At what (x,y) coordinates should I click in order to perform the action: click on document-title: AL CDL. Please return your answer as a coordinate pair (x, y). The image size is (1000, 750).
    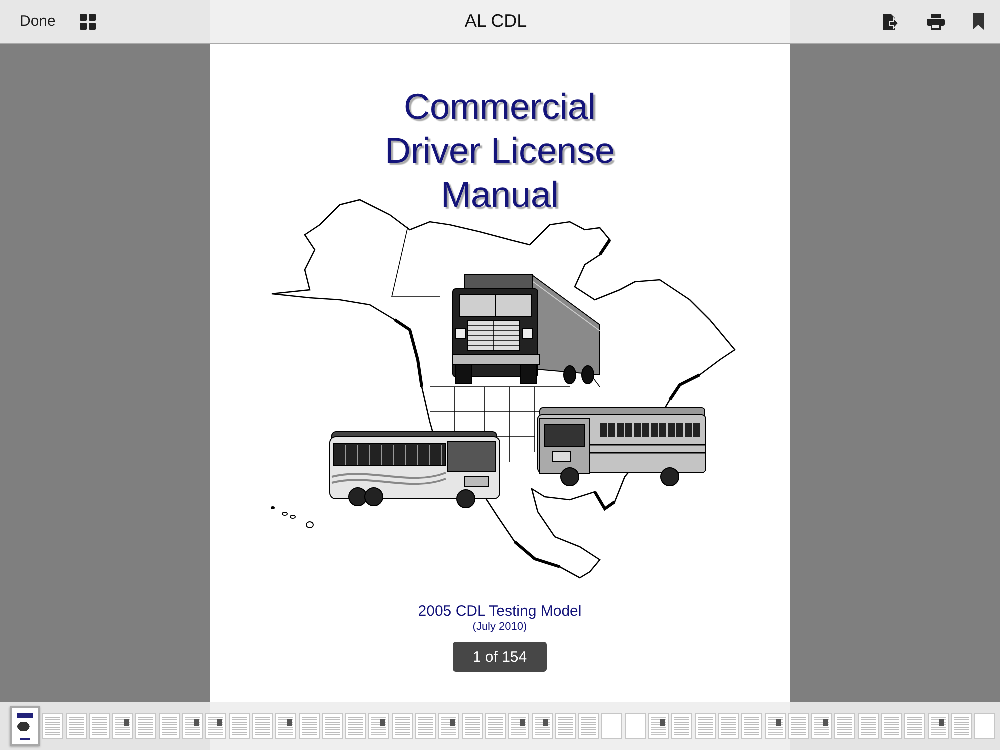
    Looking at the image, I should click on (496, 21).